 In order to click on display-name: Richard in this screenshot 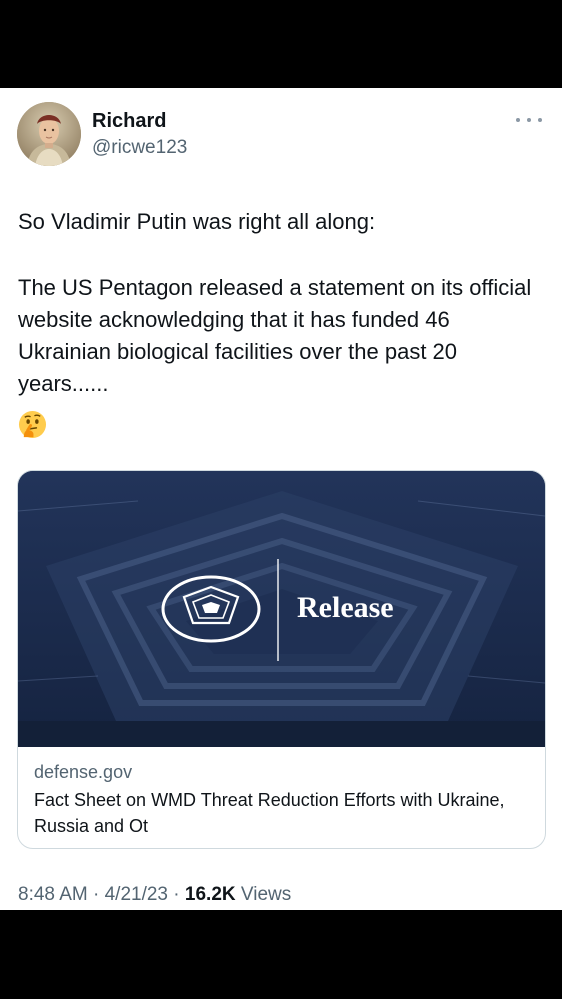, I will do `click(129, 121)`.